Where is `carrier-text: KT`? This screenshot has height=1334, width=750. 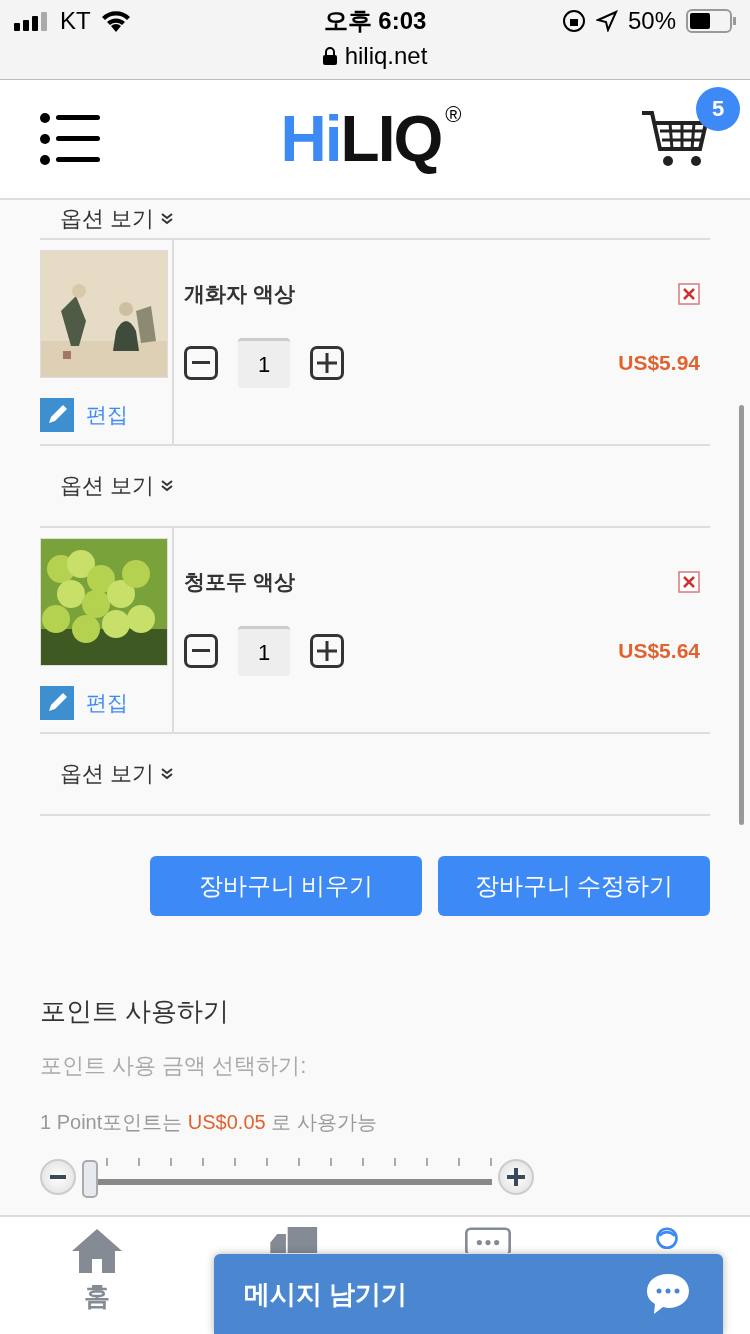 carrier-text: KT is located at coordinates (75, 21).